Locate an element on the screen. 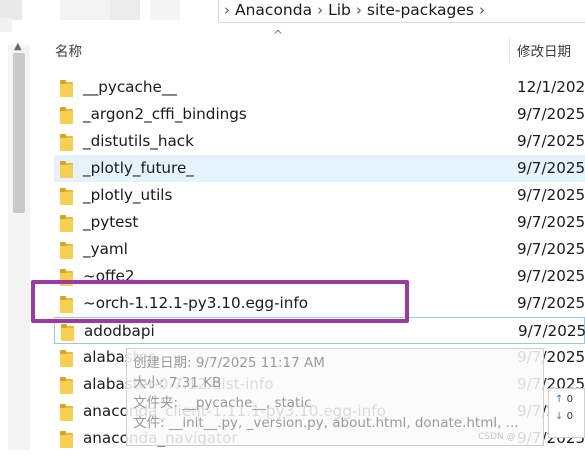  download-value: 0 is located at coordinates (569, 416).